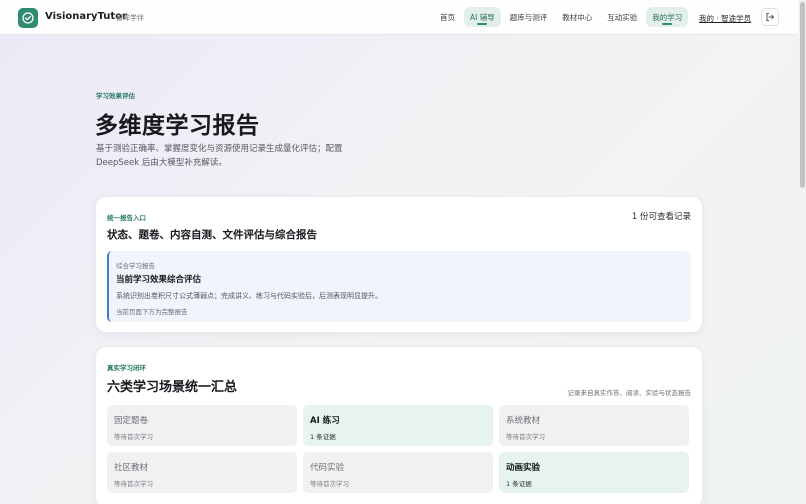 This screenshot has width=806, height=504. Describe the element at coordinates (202, 425) in the screenshot. I see `scene-tile-fixed-paper: 固定题卷 等待首次学习` at that location.